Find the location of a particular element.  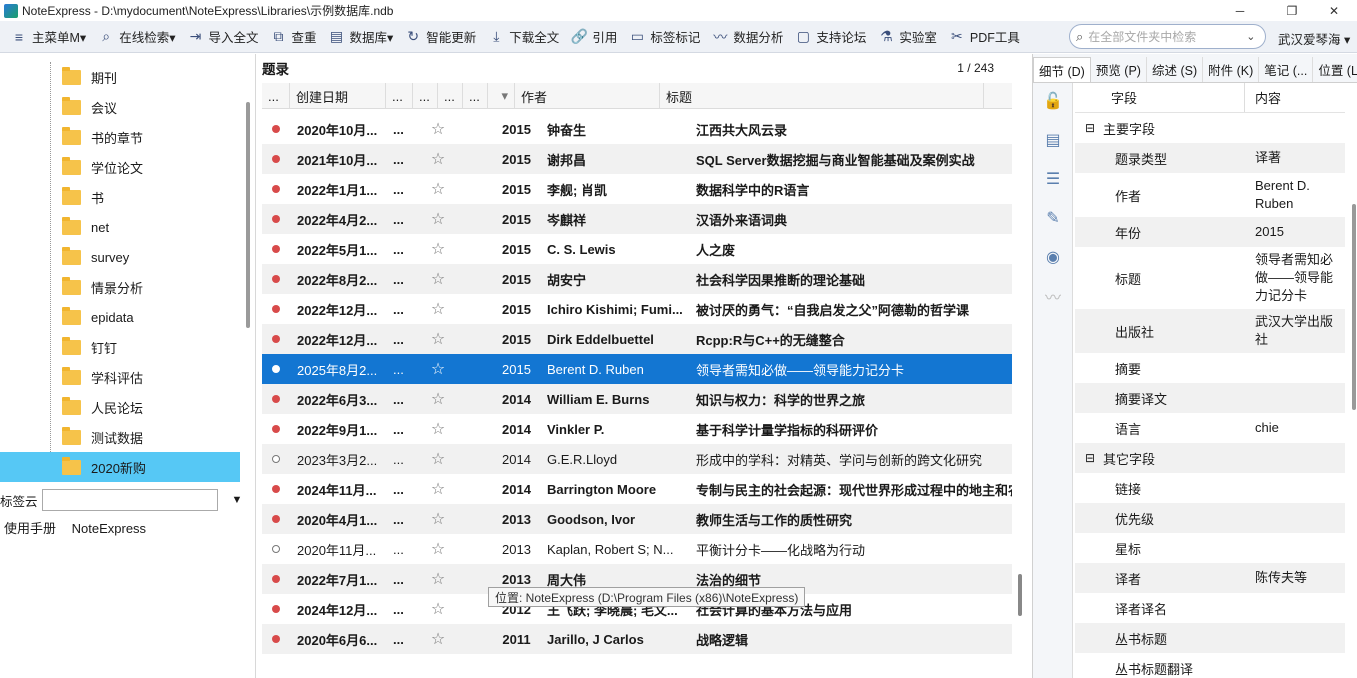

main-menu-button: ≡ 主菜单M▾ is located at coordinates (48, 37).